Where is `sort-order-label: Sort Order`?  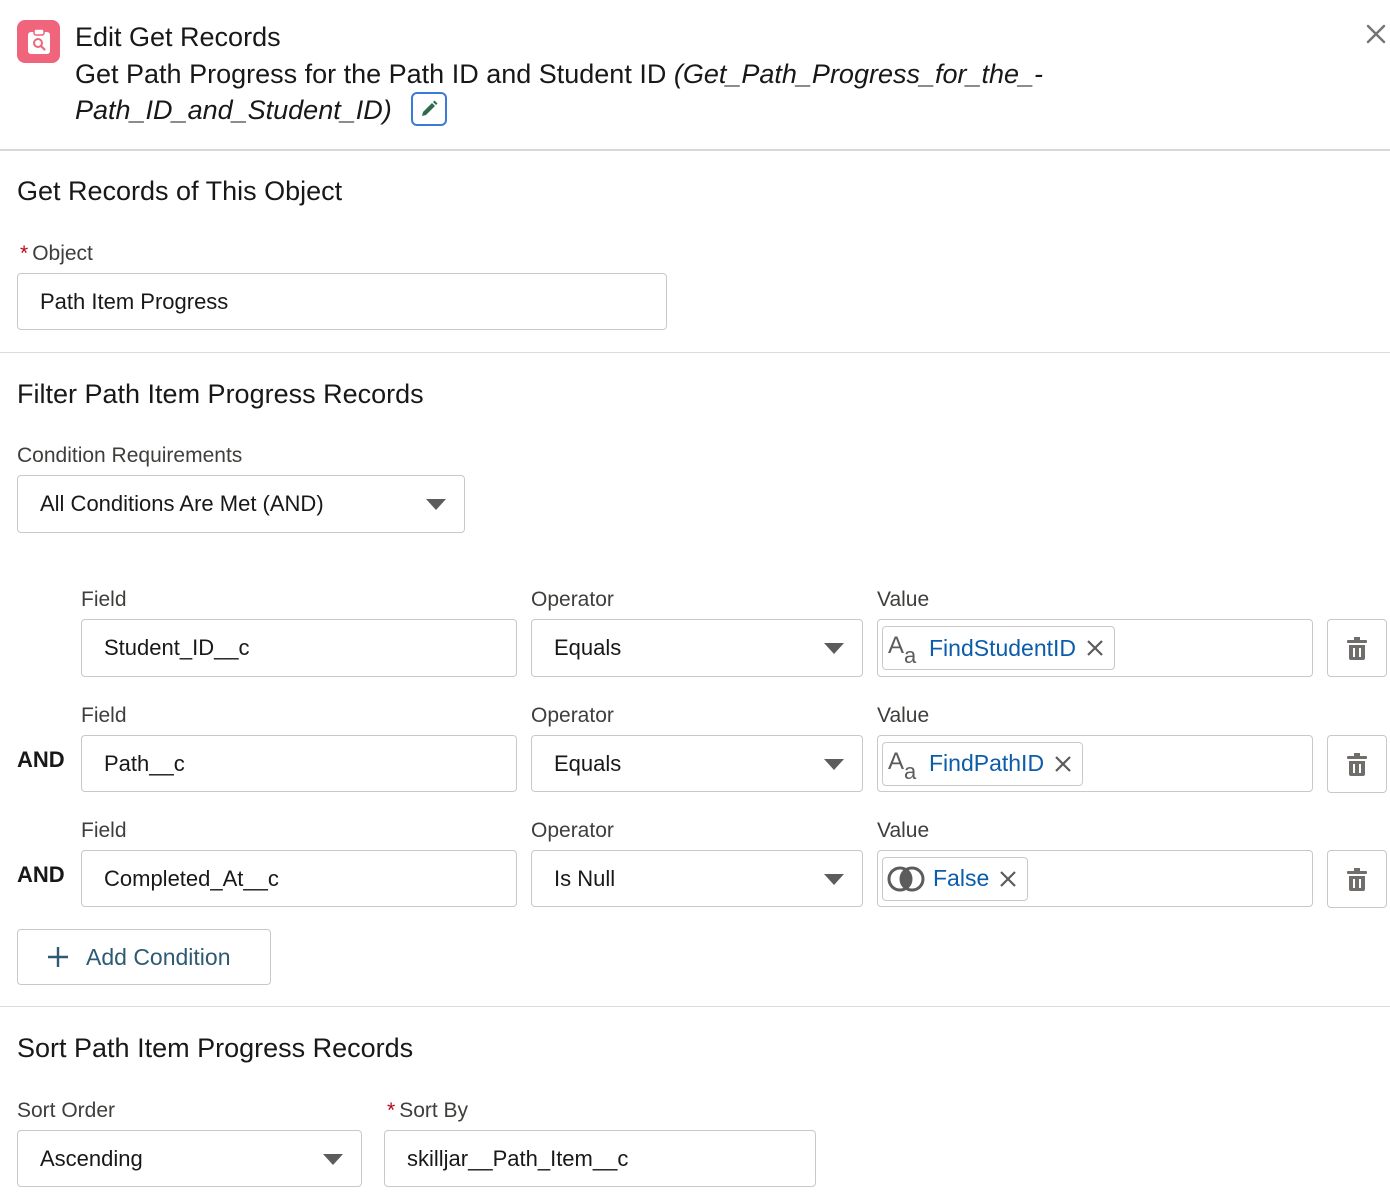 sort-order-label: Sort Order is located at coordinates (66, 1110).